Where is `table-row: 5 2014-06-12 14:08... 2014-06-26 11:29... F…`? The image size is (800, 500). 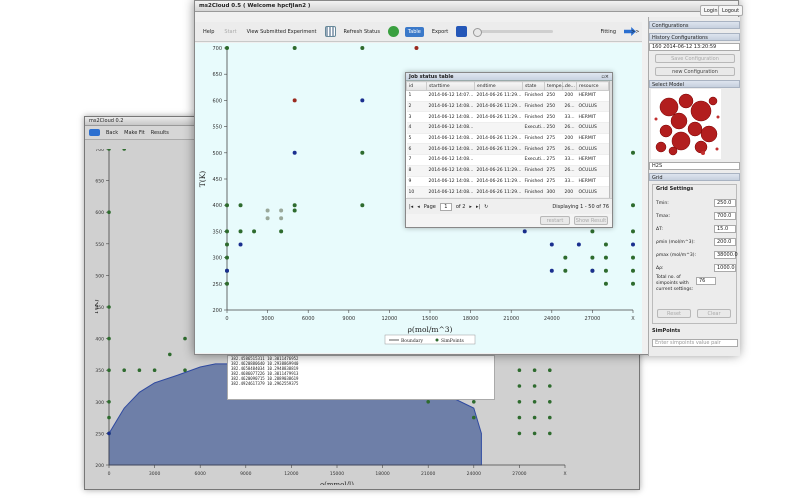 table-row: 5 2014-06-12 14:08... 2014-06-26 11:29... F… is located at coordinates (507, 139).